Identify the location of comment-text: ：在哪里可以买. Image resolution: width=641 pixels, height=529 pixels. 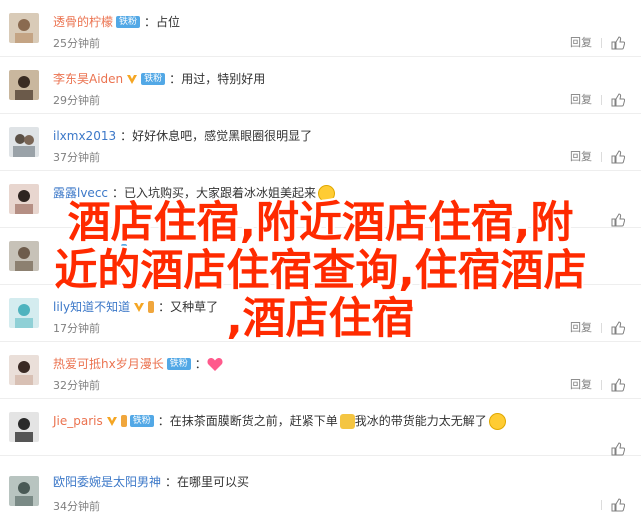
(207, 482).